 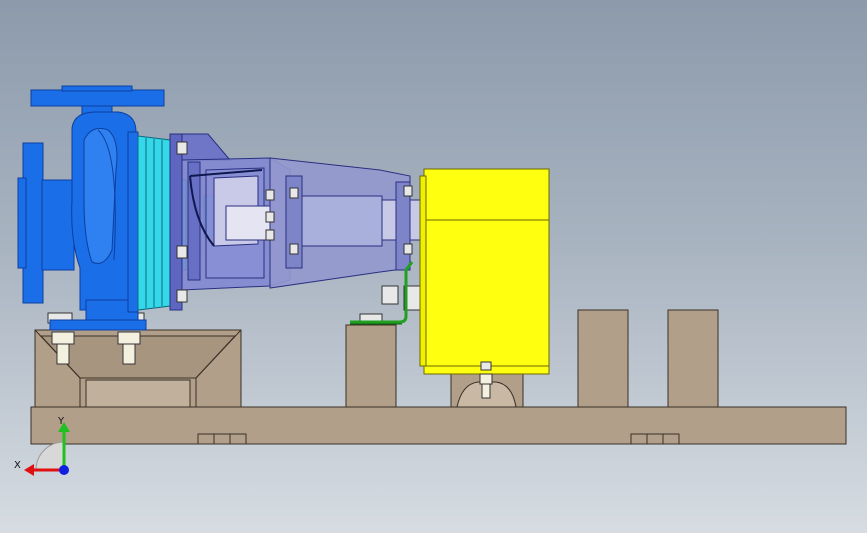 What do you see at coordinates (371, 366) in the screenshot?
I see `bearing-support-block` at bounding box center [371, 366].